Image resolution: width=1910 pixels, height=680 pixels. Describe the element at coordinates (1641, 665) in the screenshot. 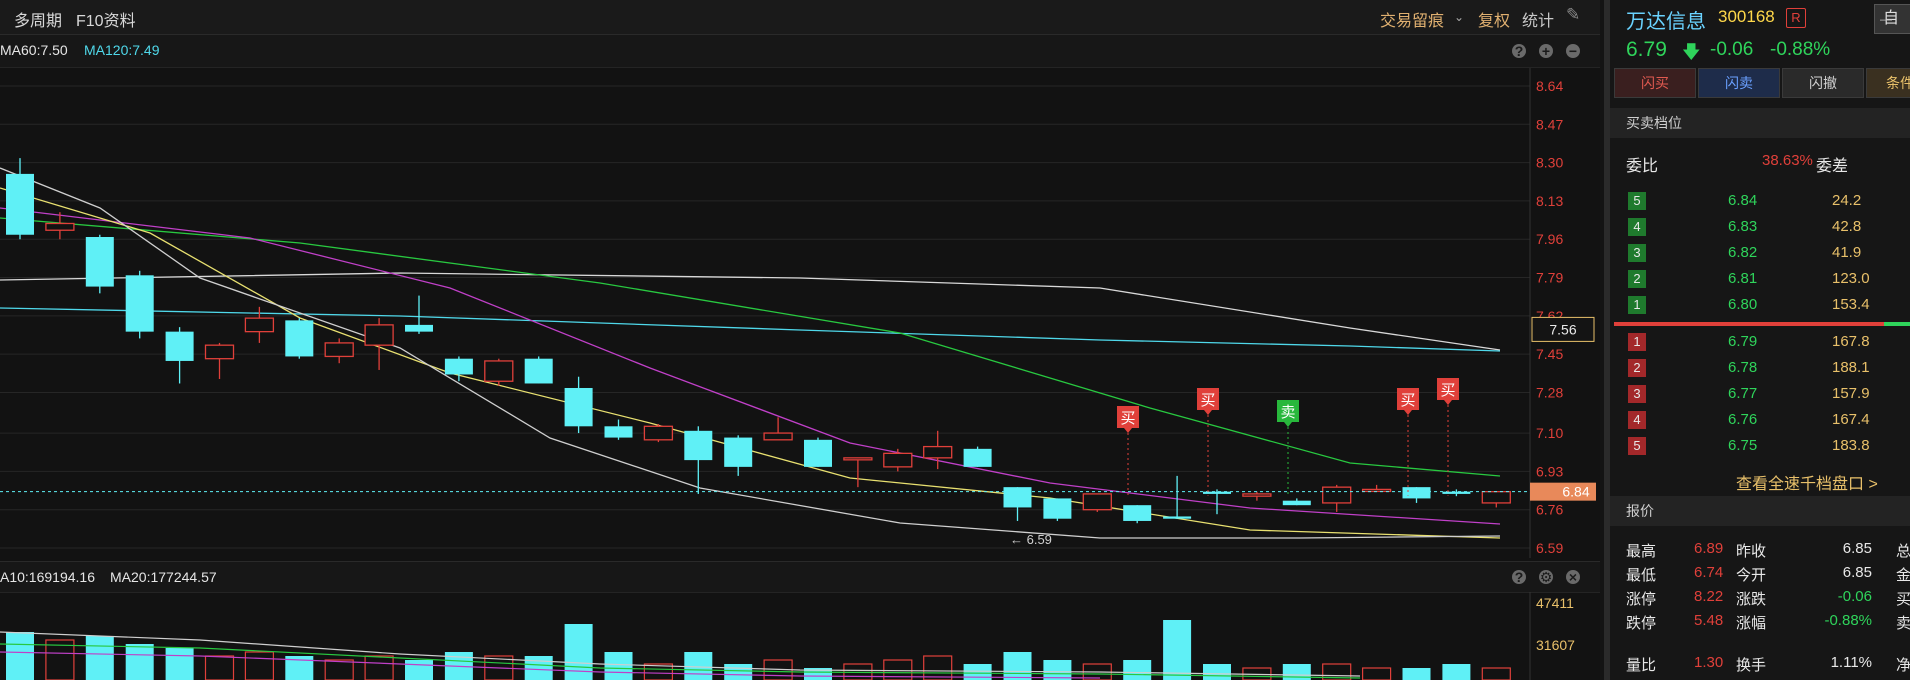

I see `quote-label: 量比` at that location.